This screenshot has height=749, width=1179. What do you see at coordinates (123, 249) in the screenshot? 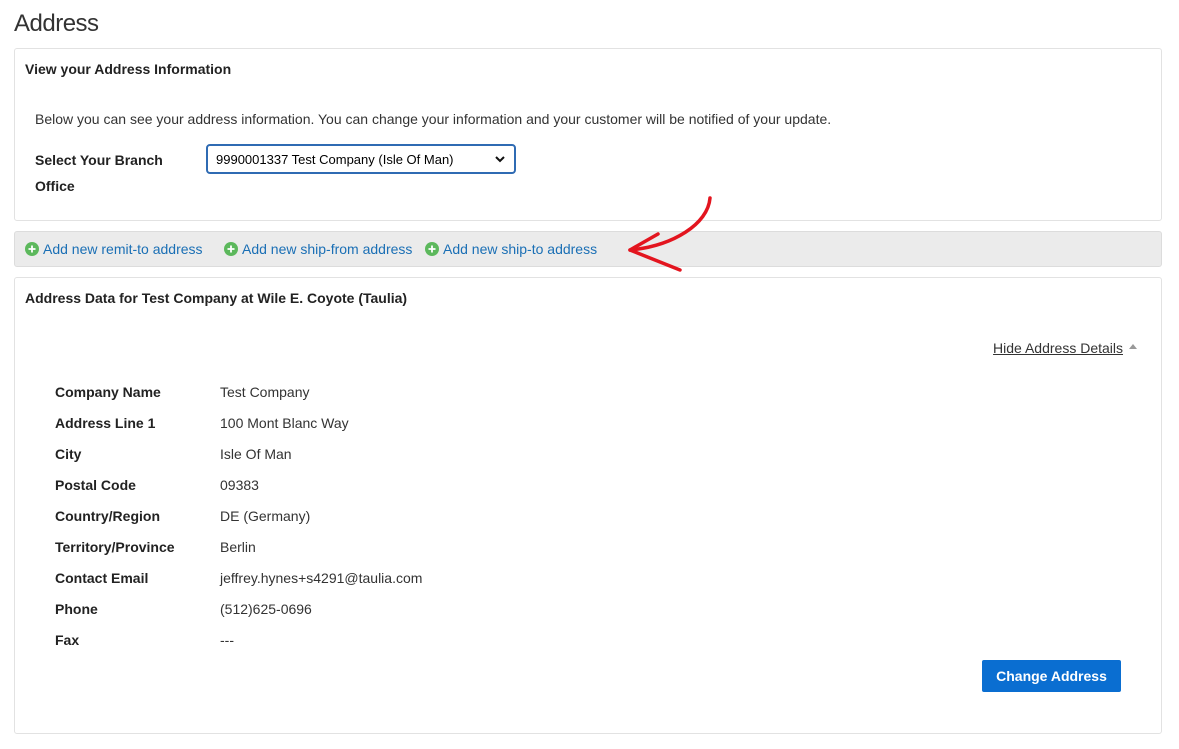
I see `add-remit-to-address-label: Add new remit-to address` at bounding box center [123, 249].